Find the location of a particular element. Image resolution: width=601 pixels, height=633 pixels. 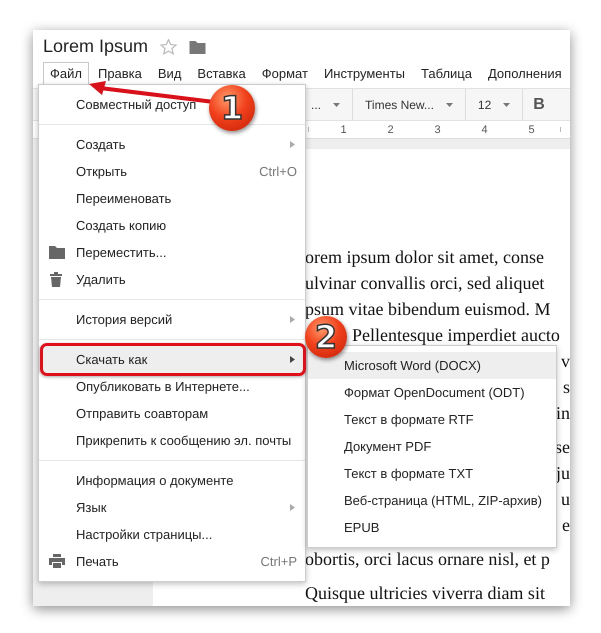

menu-bar-item: Вид is located at coordinates (169, 71).